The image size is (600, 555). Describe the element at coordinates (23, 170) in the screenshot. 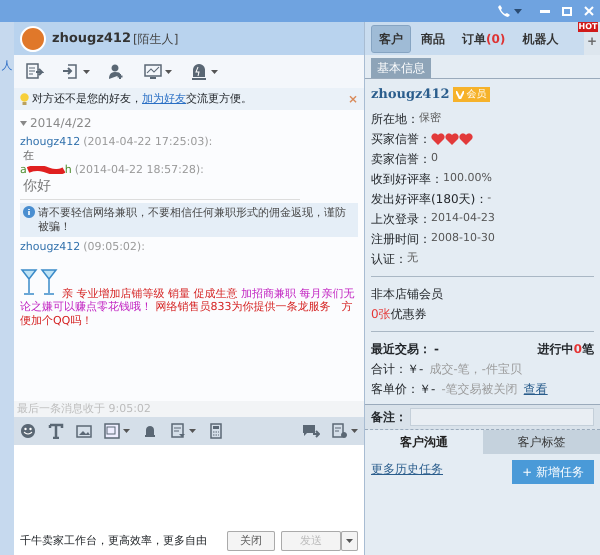

I see `sender-name-start: a` at that location.